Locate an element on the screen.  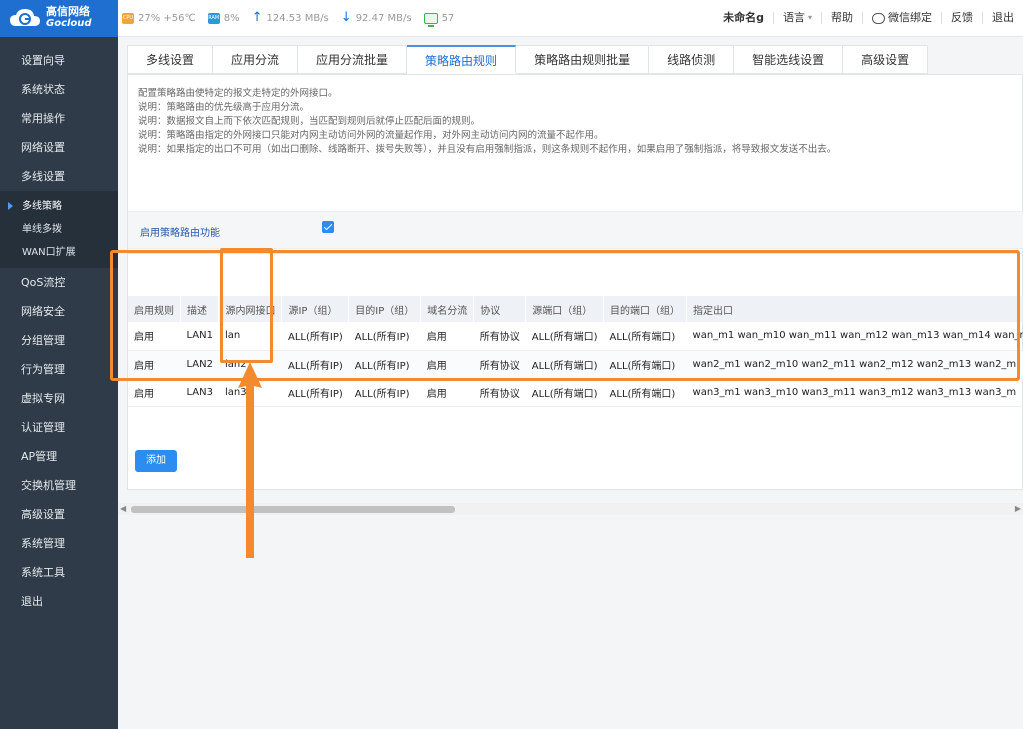
sidebar-item: 系统管理 is located at coordinates (59, 543).